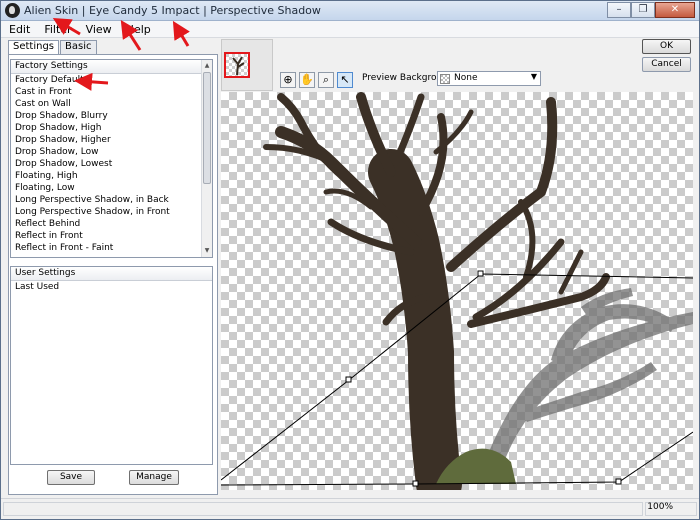  What do you see at coordinates (111, 80) in the screenshot?
I see `list-item: Factory Default` at bounding box center [111, 80].